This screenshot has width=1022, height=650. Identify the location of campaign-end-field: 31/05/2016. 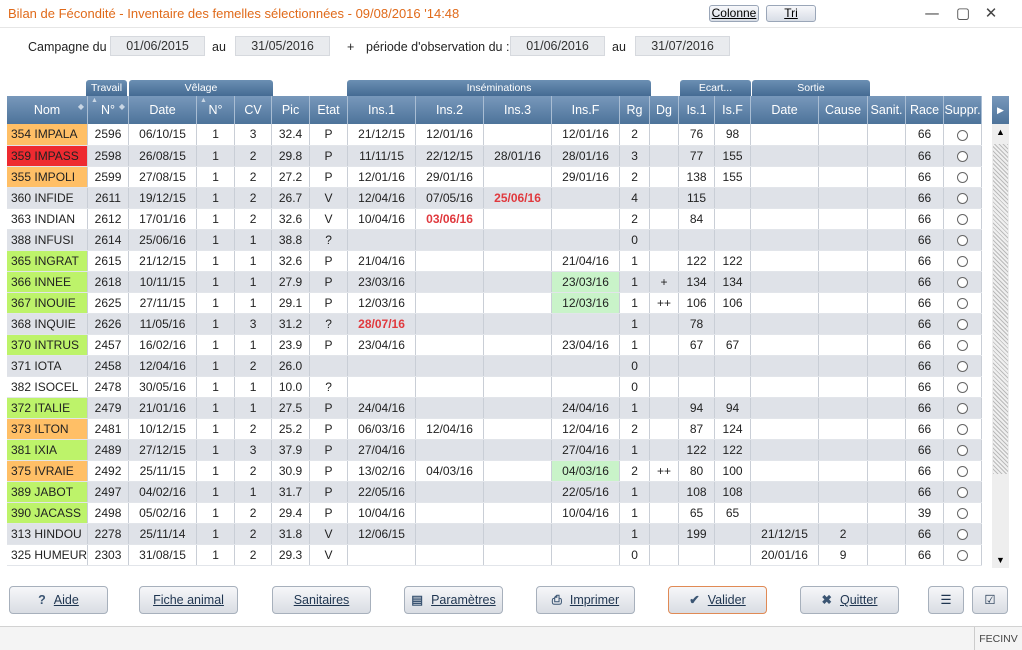
(282, 46).